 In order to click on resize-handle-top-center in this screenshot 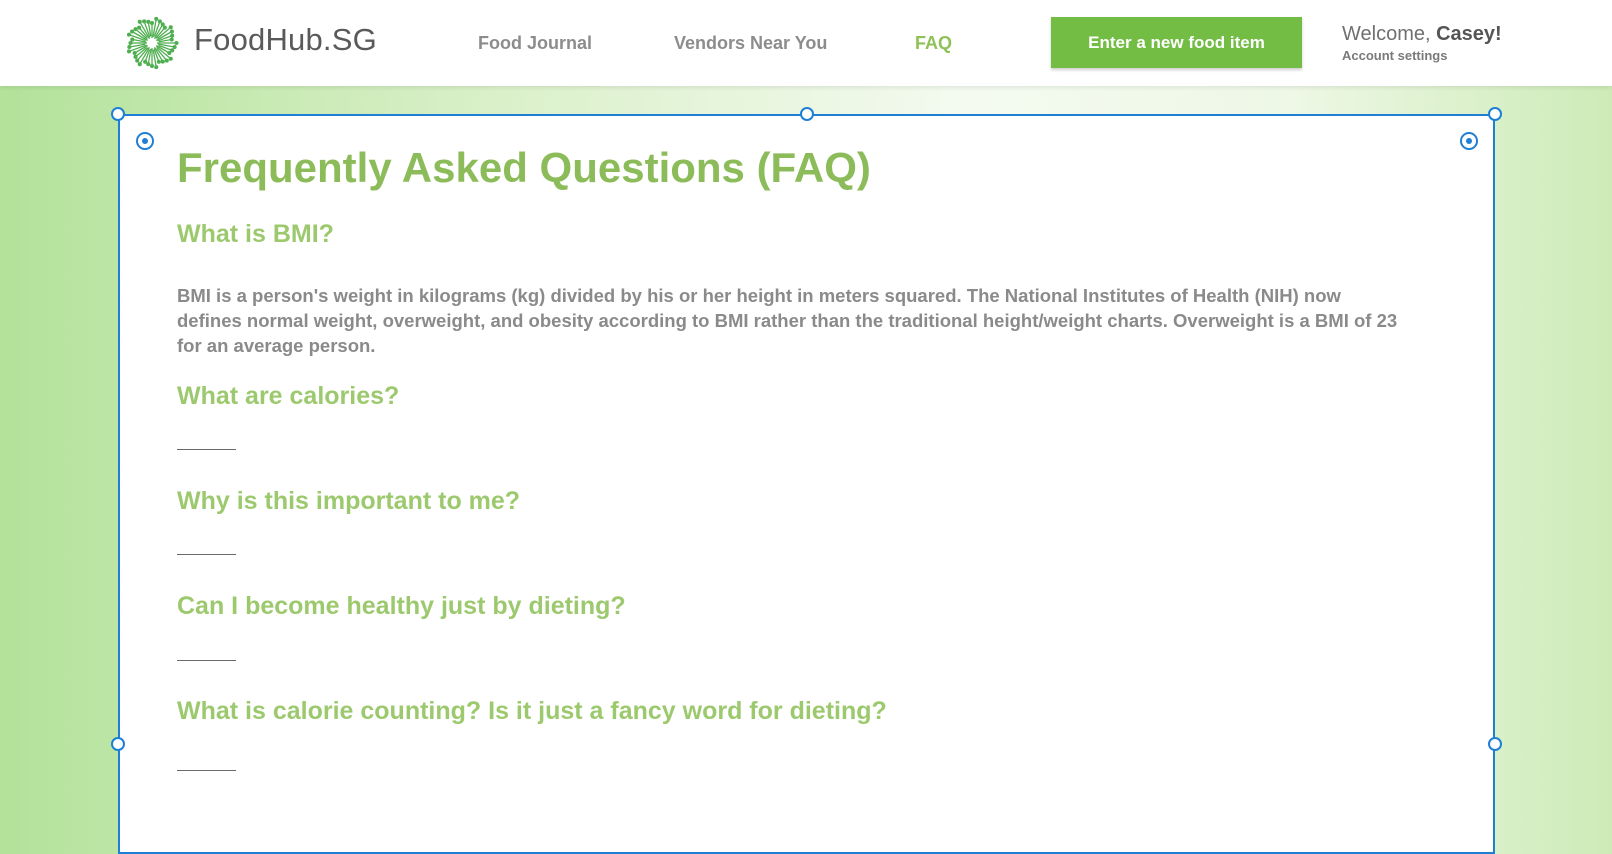, I will do `click(807, 114)`.